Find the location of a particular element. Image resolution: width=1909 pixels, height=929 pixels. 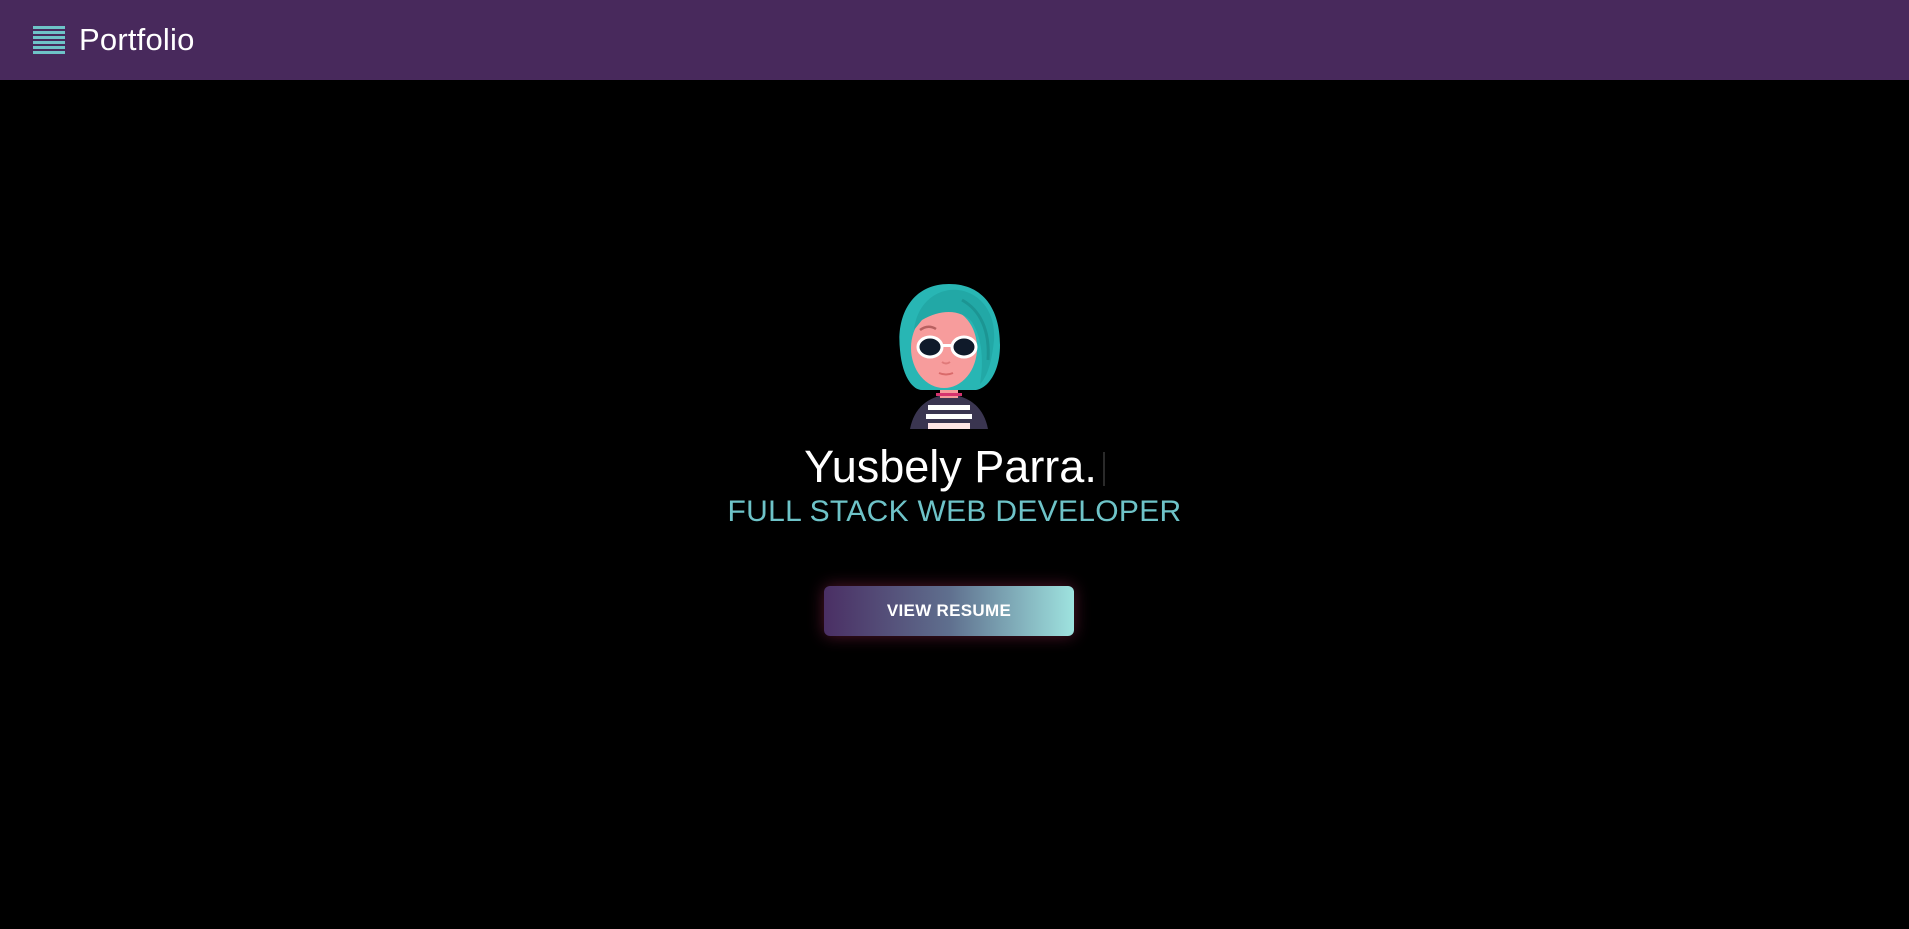

top-navbar: Portfolio is located at coordinates (954, 40).